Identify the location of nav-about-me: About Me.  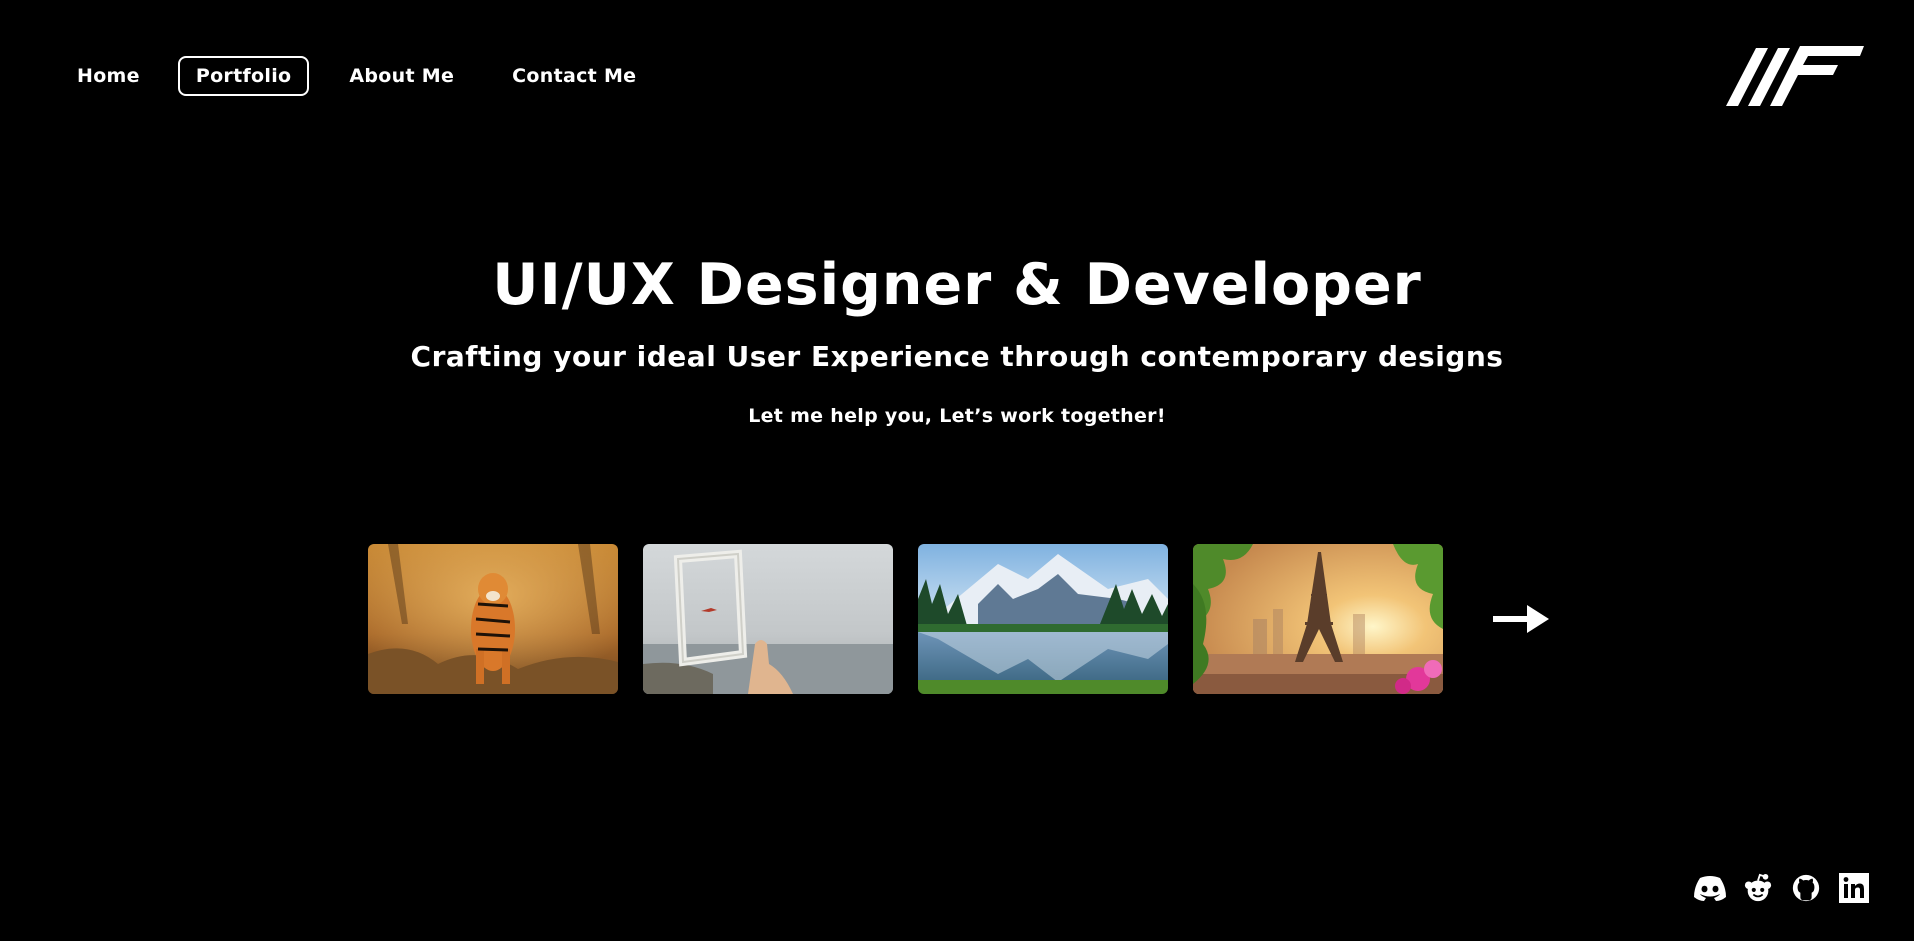
(401, 76).